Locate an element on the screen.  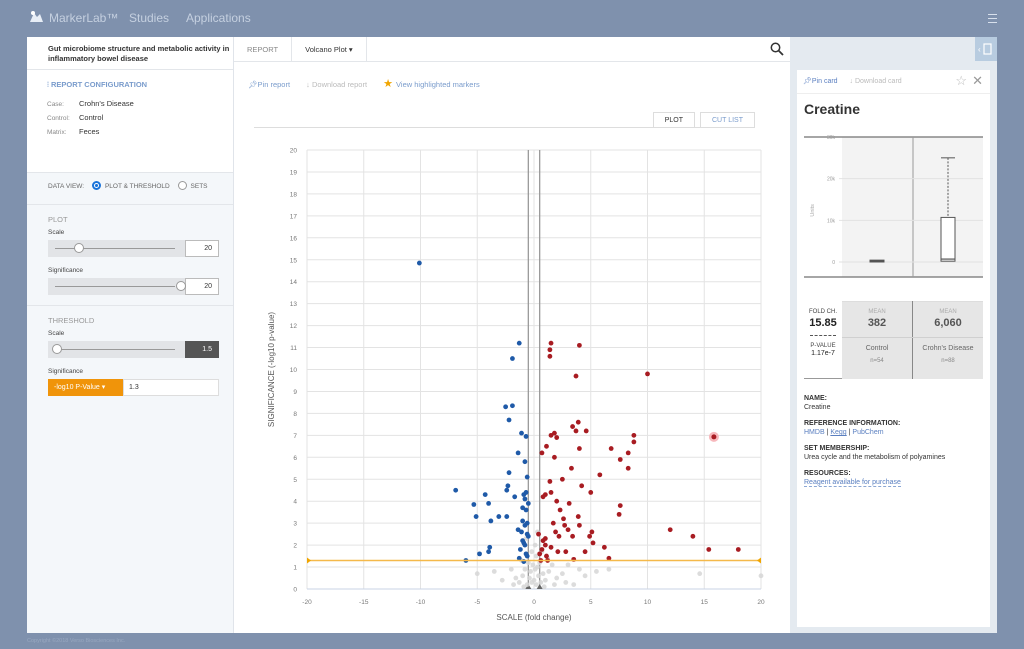
control-mean: 382 is located at coordinates (877, 323).